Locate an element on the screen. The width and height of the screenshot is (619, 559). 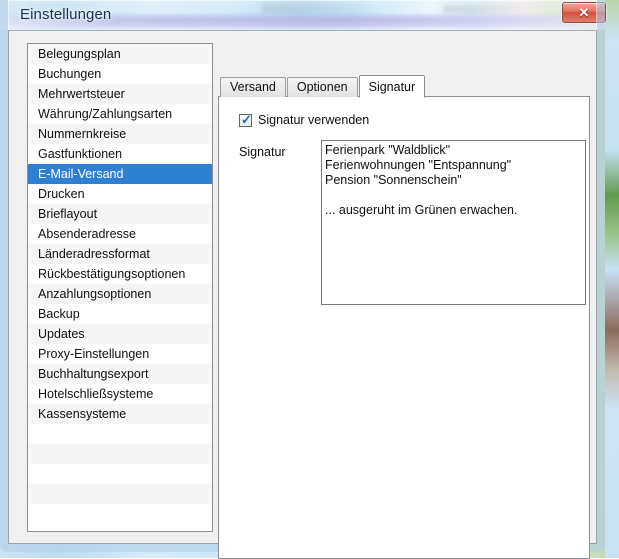
category-item-kassensysteme: Kassensysteme is located at coordinates (120, 414).